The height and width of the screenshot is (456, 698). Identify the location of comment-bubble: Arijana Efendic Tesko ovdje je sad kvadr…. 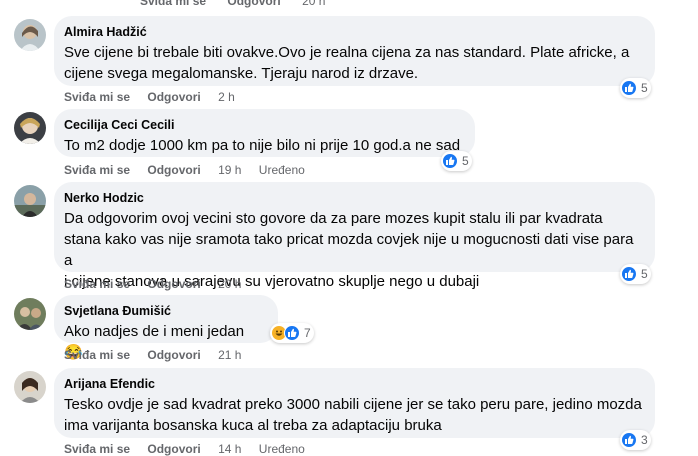
(354, 403).